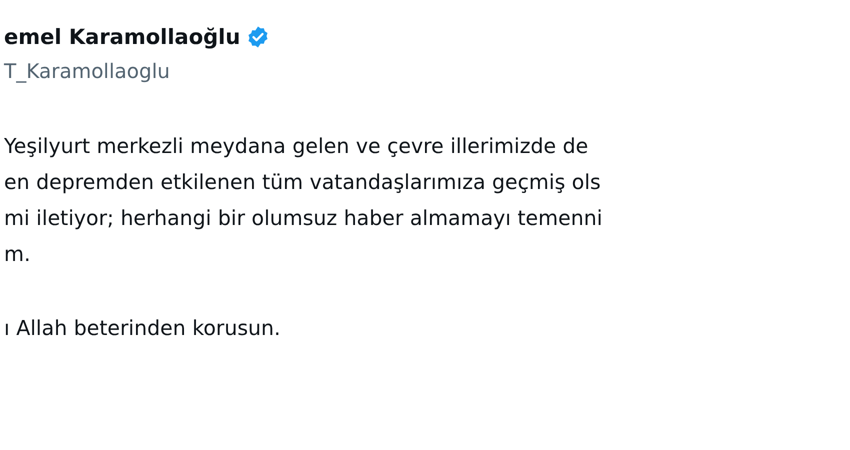 This screenshot has height=450, width=850. What do you see at coordinates (122, 37) in the screenshot?
I see `author-name: emel Karamollaoğlu` at bounding box center [122, 37].